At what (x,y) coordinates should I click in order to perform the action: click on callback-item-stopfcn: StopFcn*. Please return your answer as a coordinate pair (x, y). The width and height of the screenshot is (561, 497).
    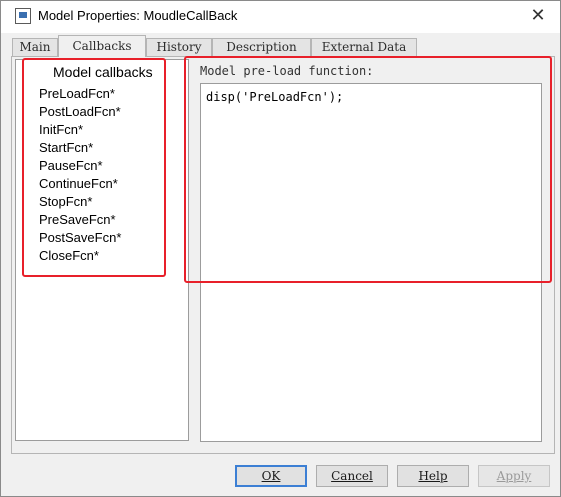
    Looking at the image, I should click on (80, 202).